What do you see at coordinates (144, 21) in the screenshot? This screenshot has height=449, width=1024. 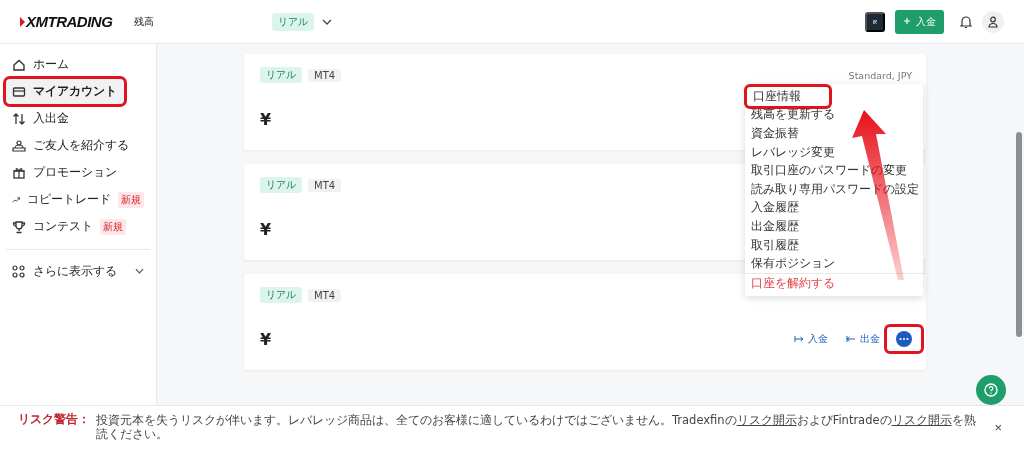 I see `balance-label: 残高` at bounding box center [144, 21].